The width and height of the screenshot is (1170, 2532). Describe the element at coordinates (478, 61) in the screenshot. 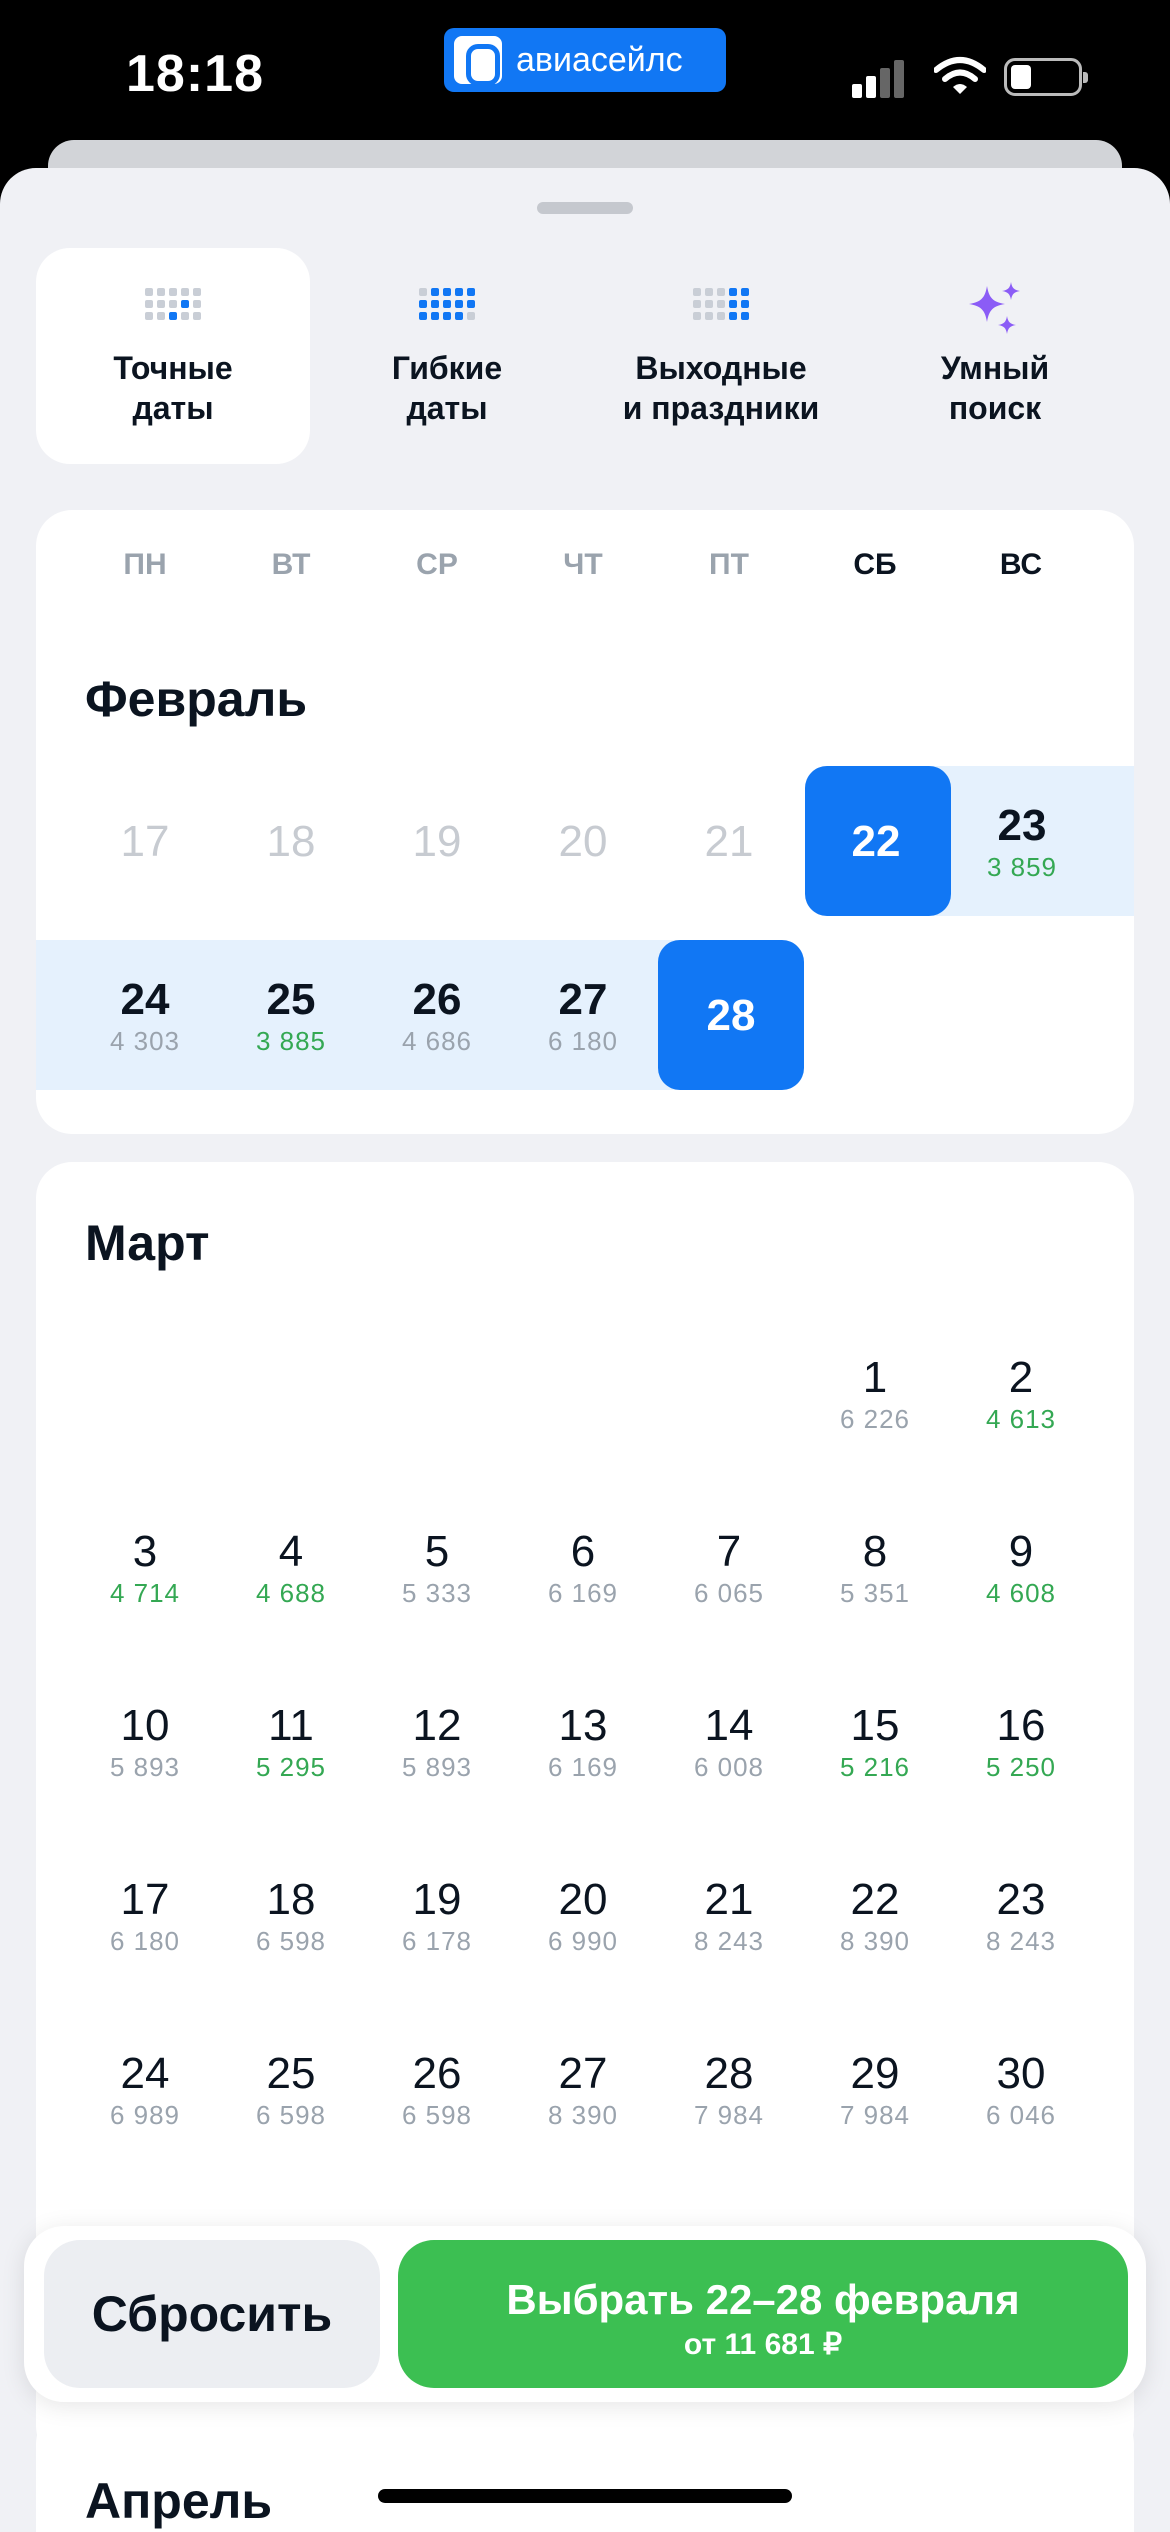

I see `aviasales-logo-icon` at that location.